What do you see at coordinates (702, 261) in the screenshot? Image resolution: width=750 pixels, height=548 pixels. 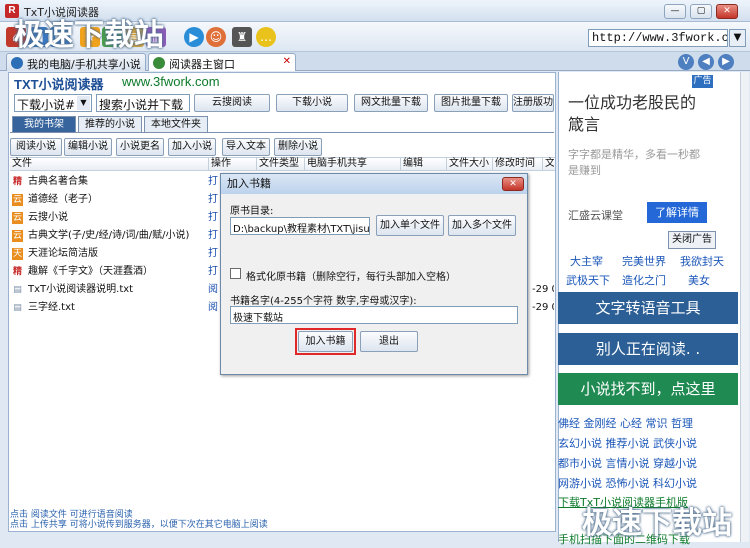 I see `novel-link: 我欲封天` at bounding box center [702, 261].